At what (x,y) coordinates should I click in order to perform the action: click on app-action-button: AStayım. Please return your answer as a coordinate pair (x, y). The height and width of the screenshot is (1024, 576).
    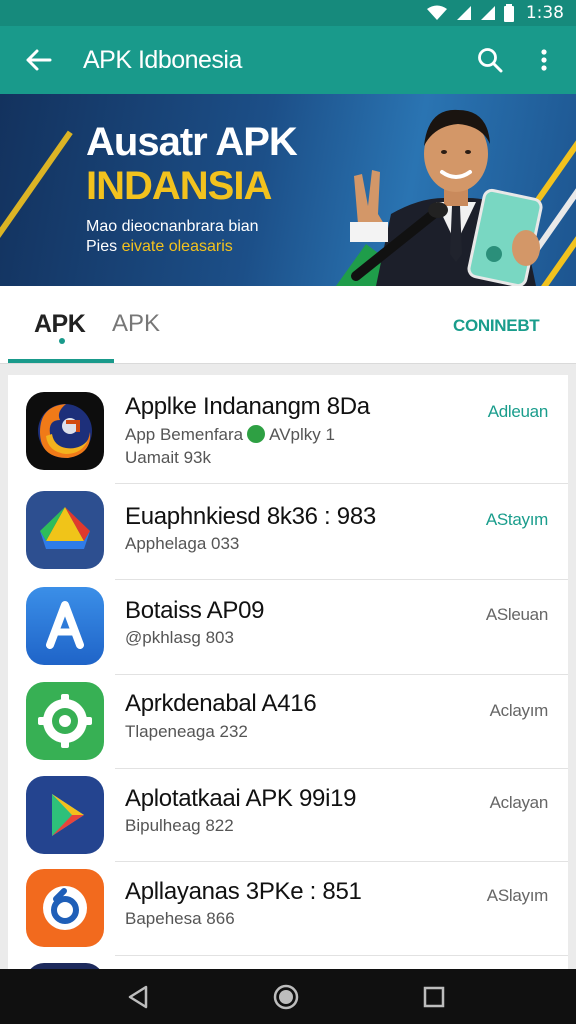
    Looking at the image, I should click on (517, 520).